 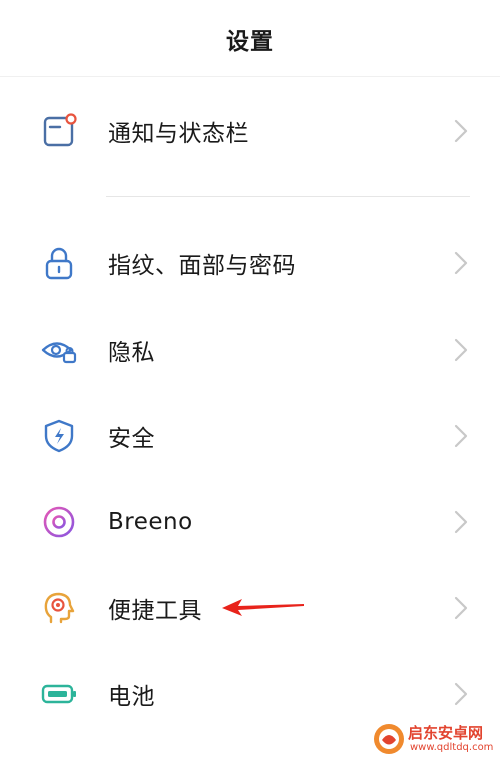 What do you see at coordinates (452, 747) in the screenshot?
I see `watermark-url: www.qdltdq.com` at bounding box center [452, 747].